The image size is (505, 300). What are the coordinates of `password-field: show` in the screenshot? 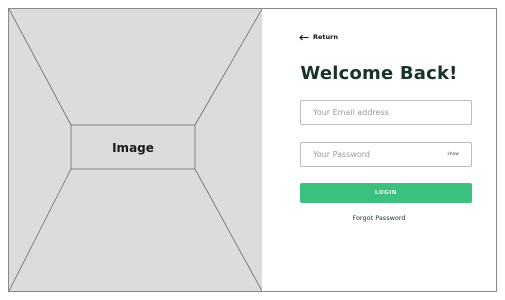 It's located at (386, 154).